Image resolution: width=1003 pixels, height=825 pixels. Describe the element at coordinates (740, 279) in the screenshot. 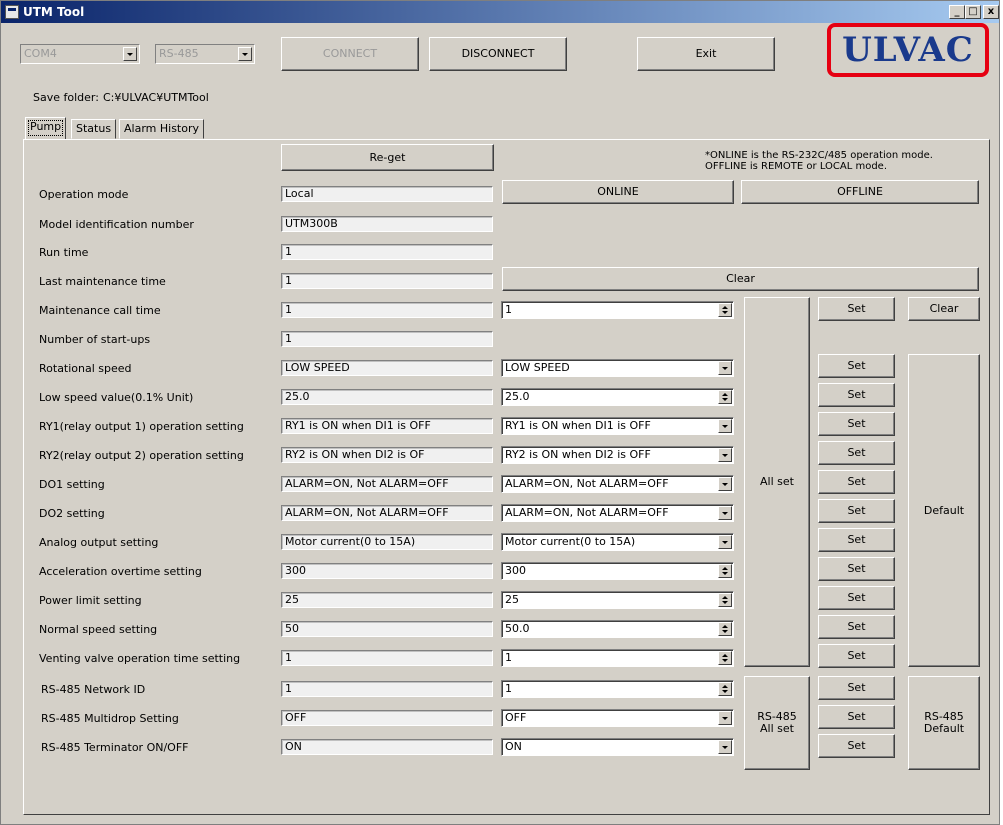

I see `clear-maintenance-button: Clear` at that location.